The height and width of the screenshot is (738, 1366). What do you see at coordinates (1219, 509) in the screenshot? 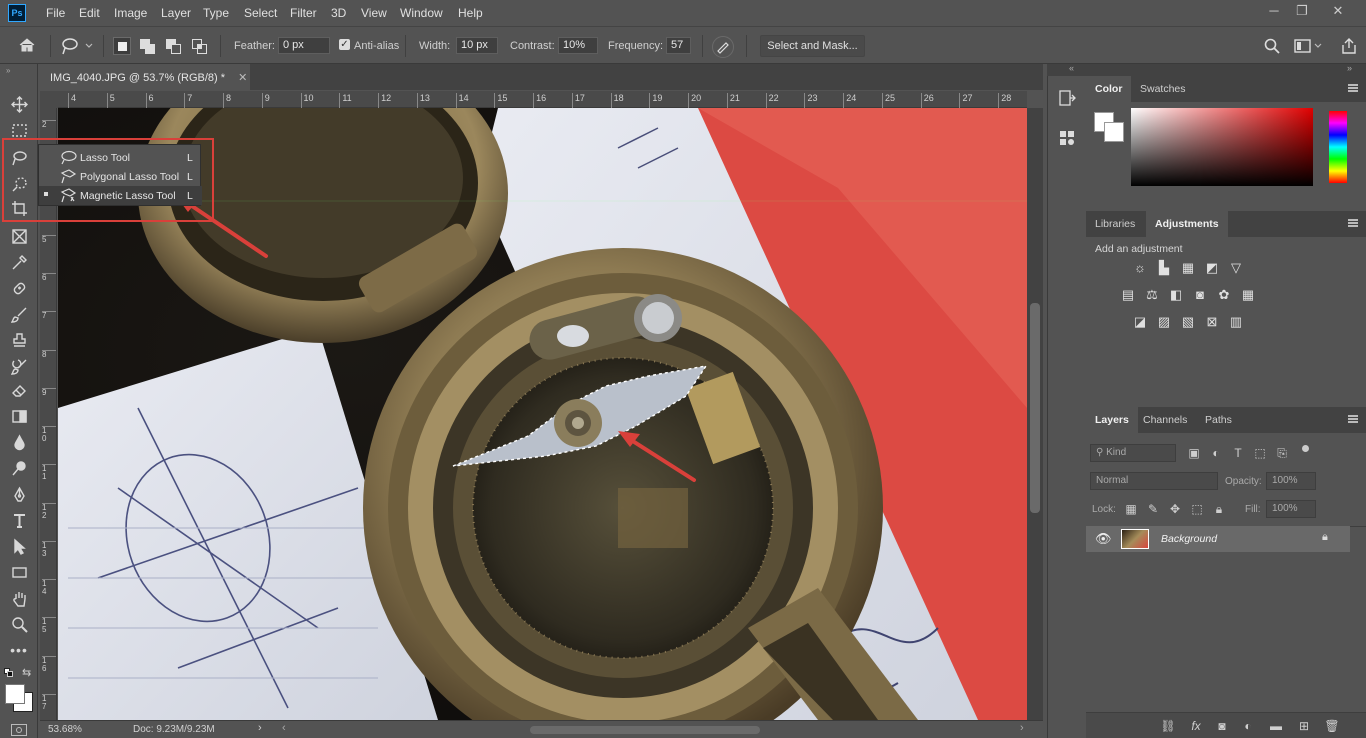
I see `lock-all-icon: 🔒︎` at bounding box center [1219, 509].